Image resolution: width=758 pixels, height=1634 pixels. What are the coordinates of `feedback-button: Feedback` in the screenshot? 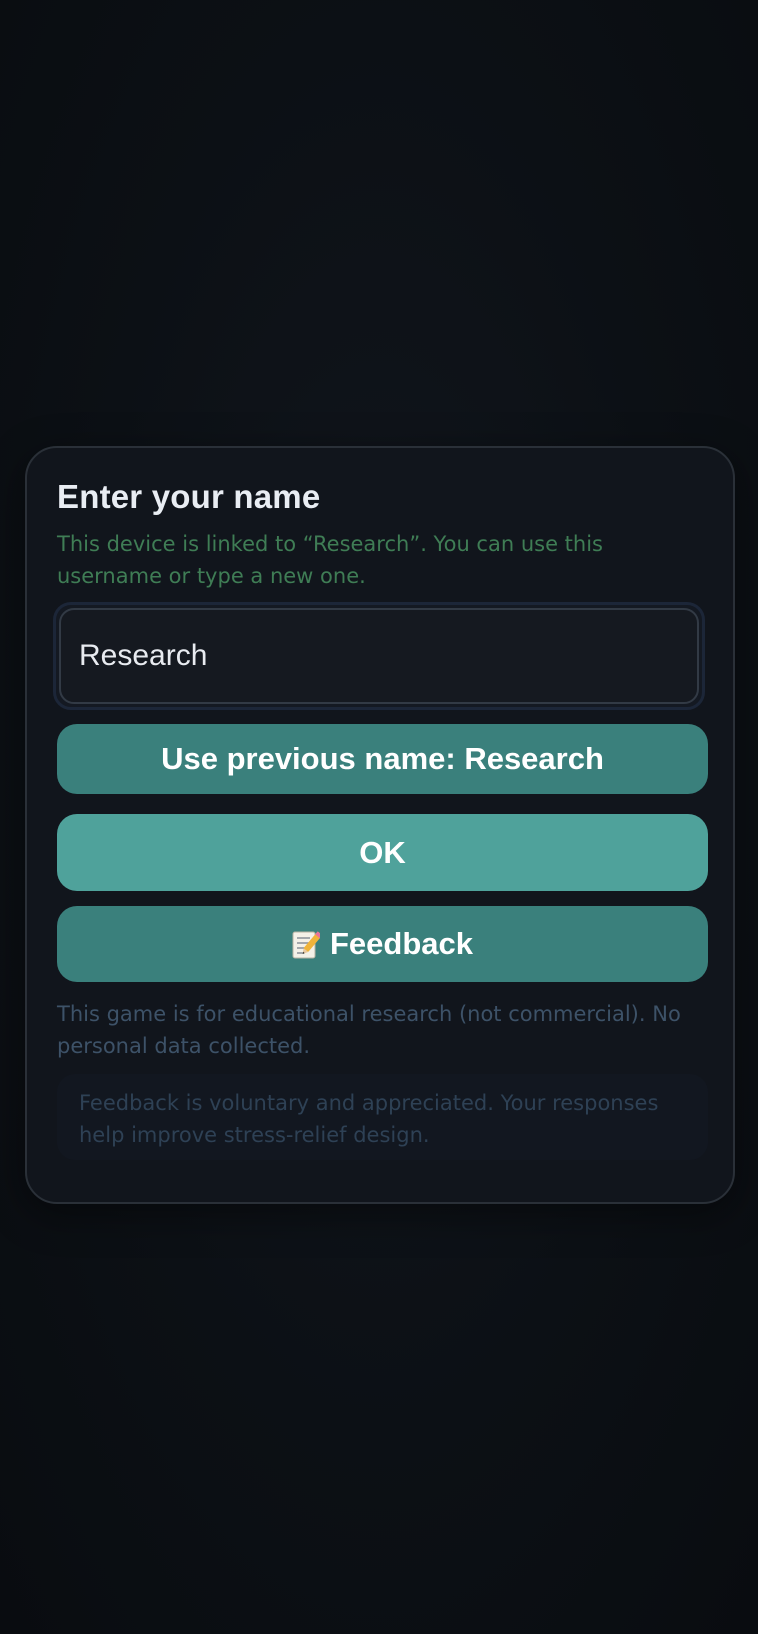 It's located at (382, 944).